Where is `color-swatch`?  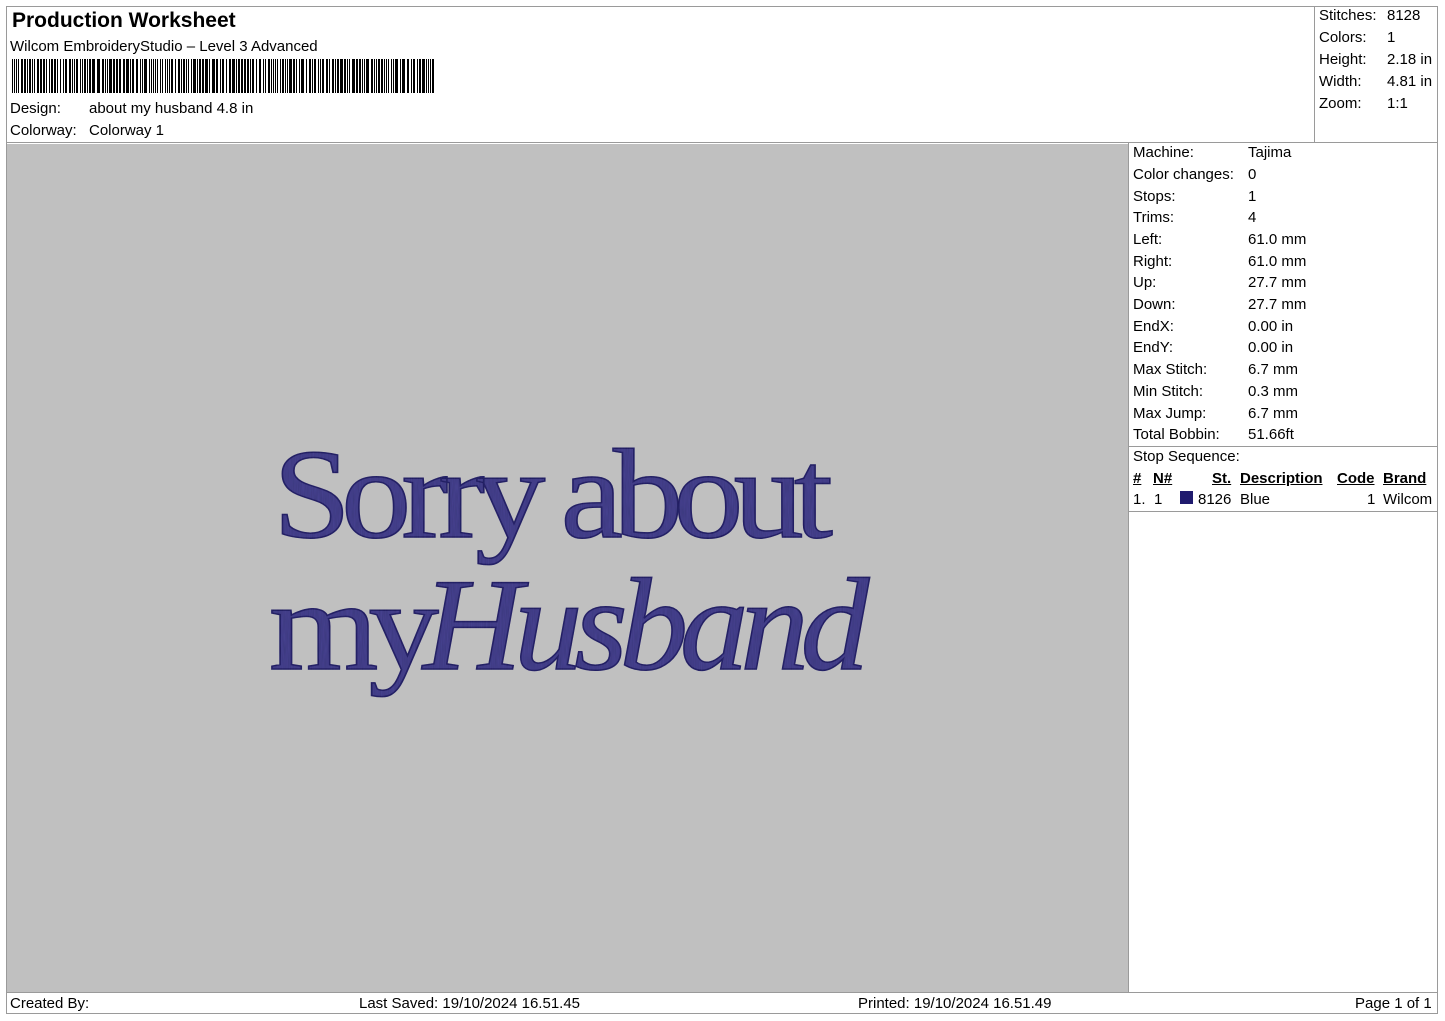 color-swatch is located at coordinates (1186, 497).